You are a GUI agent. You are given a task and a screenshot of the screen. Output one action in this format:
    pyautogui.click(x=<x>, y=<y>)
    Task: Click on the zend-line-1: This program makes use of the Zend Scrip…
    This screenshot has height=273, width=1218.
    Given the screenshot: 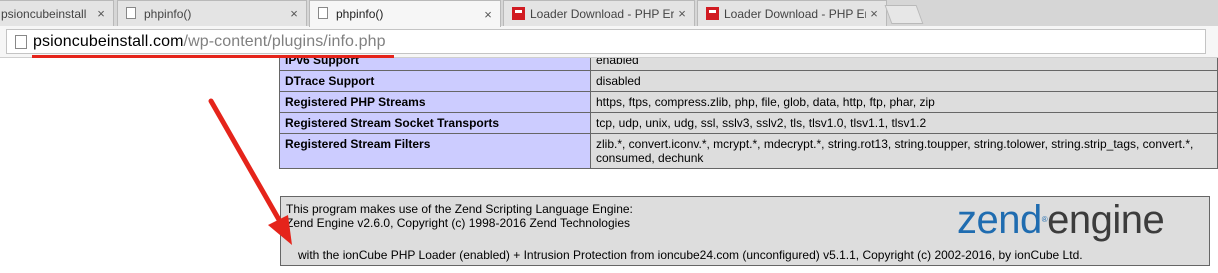 What is the action you would take?
    pyautogui.click(x=459, y=209)
    